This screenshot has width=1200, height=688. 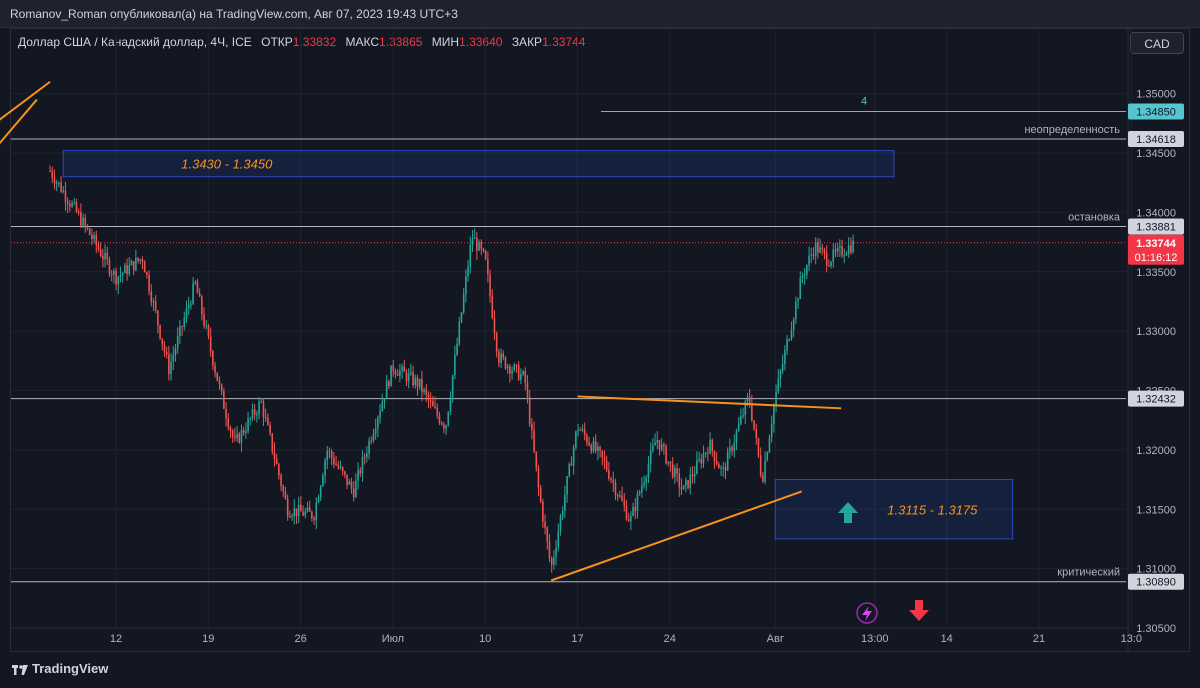 What do you see at coordinates (1156, 154) in the screenshot?
I see `y-tick-label: 1.34500` at bounding box center [1156, 154].